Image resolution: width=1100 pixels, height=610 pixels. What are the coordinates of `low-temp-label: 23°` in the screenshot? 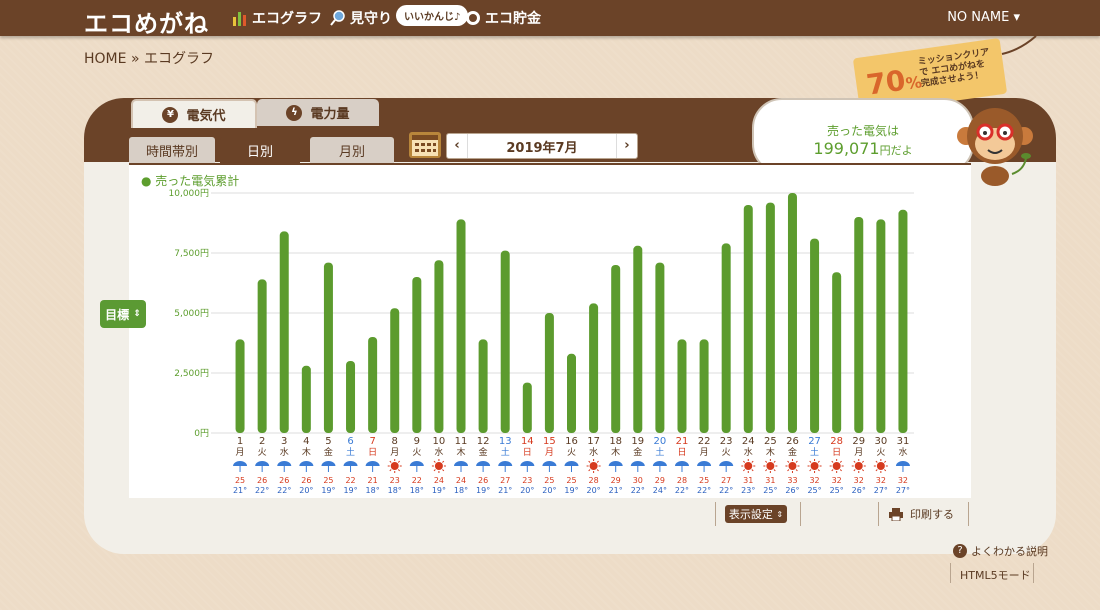 It's located at (748, 490).